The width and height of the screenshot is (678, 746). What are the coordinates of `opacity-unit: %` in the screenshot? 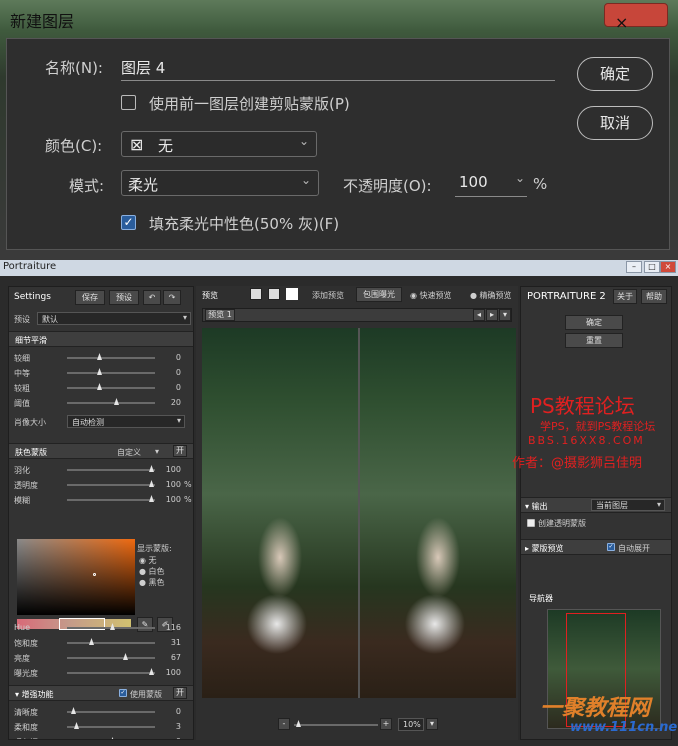 It's located at (540, 184).